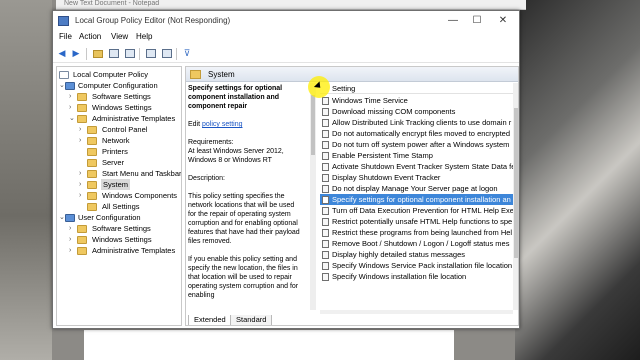  I want to click on edit-prefix: Edit, so click(195, 124).